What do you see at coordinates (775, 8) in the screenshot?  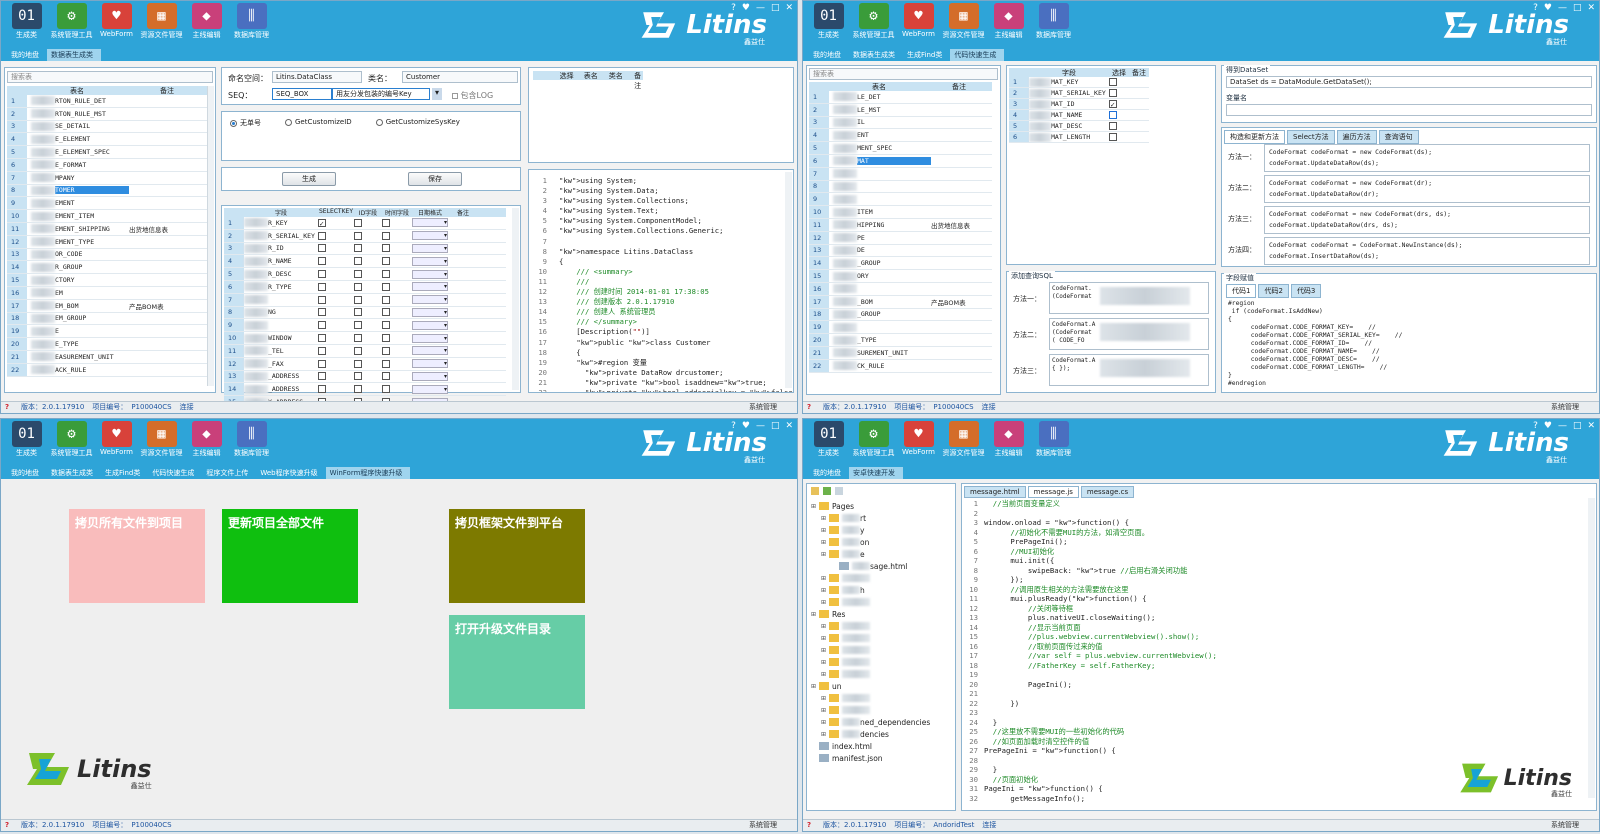 I see `maximize-icon: □` at bounding box center [775, 8].